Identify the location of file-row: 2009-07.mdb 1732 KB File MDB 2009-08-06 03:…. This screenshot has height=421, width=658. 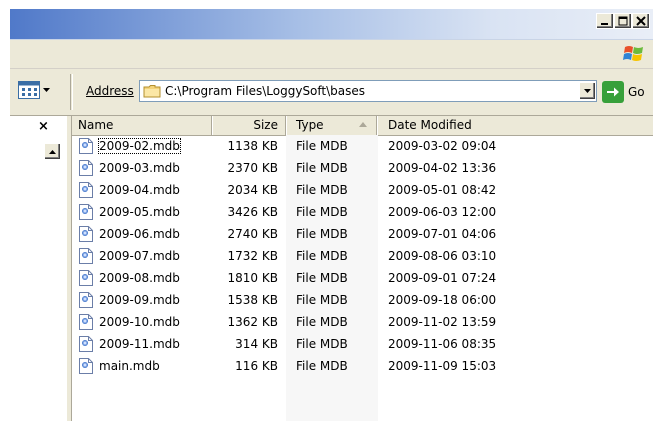
(362, 257).